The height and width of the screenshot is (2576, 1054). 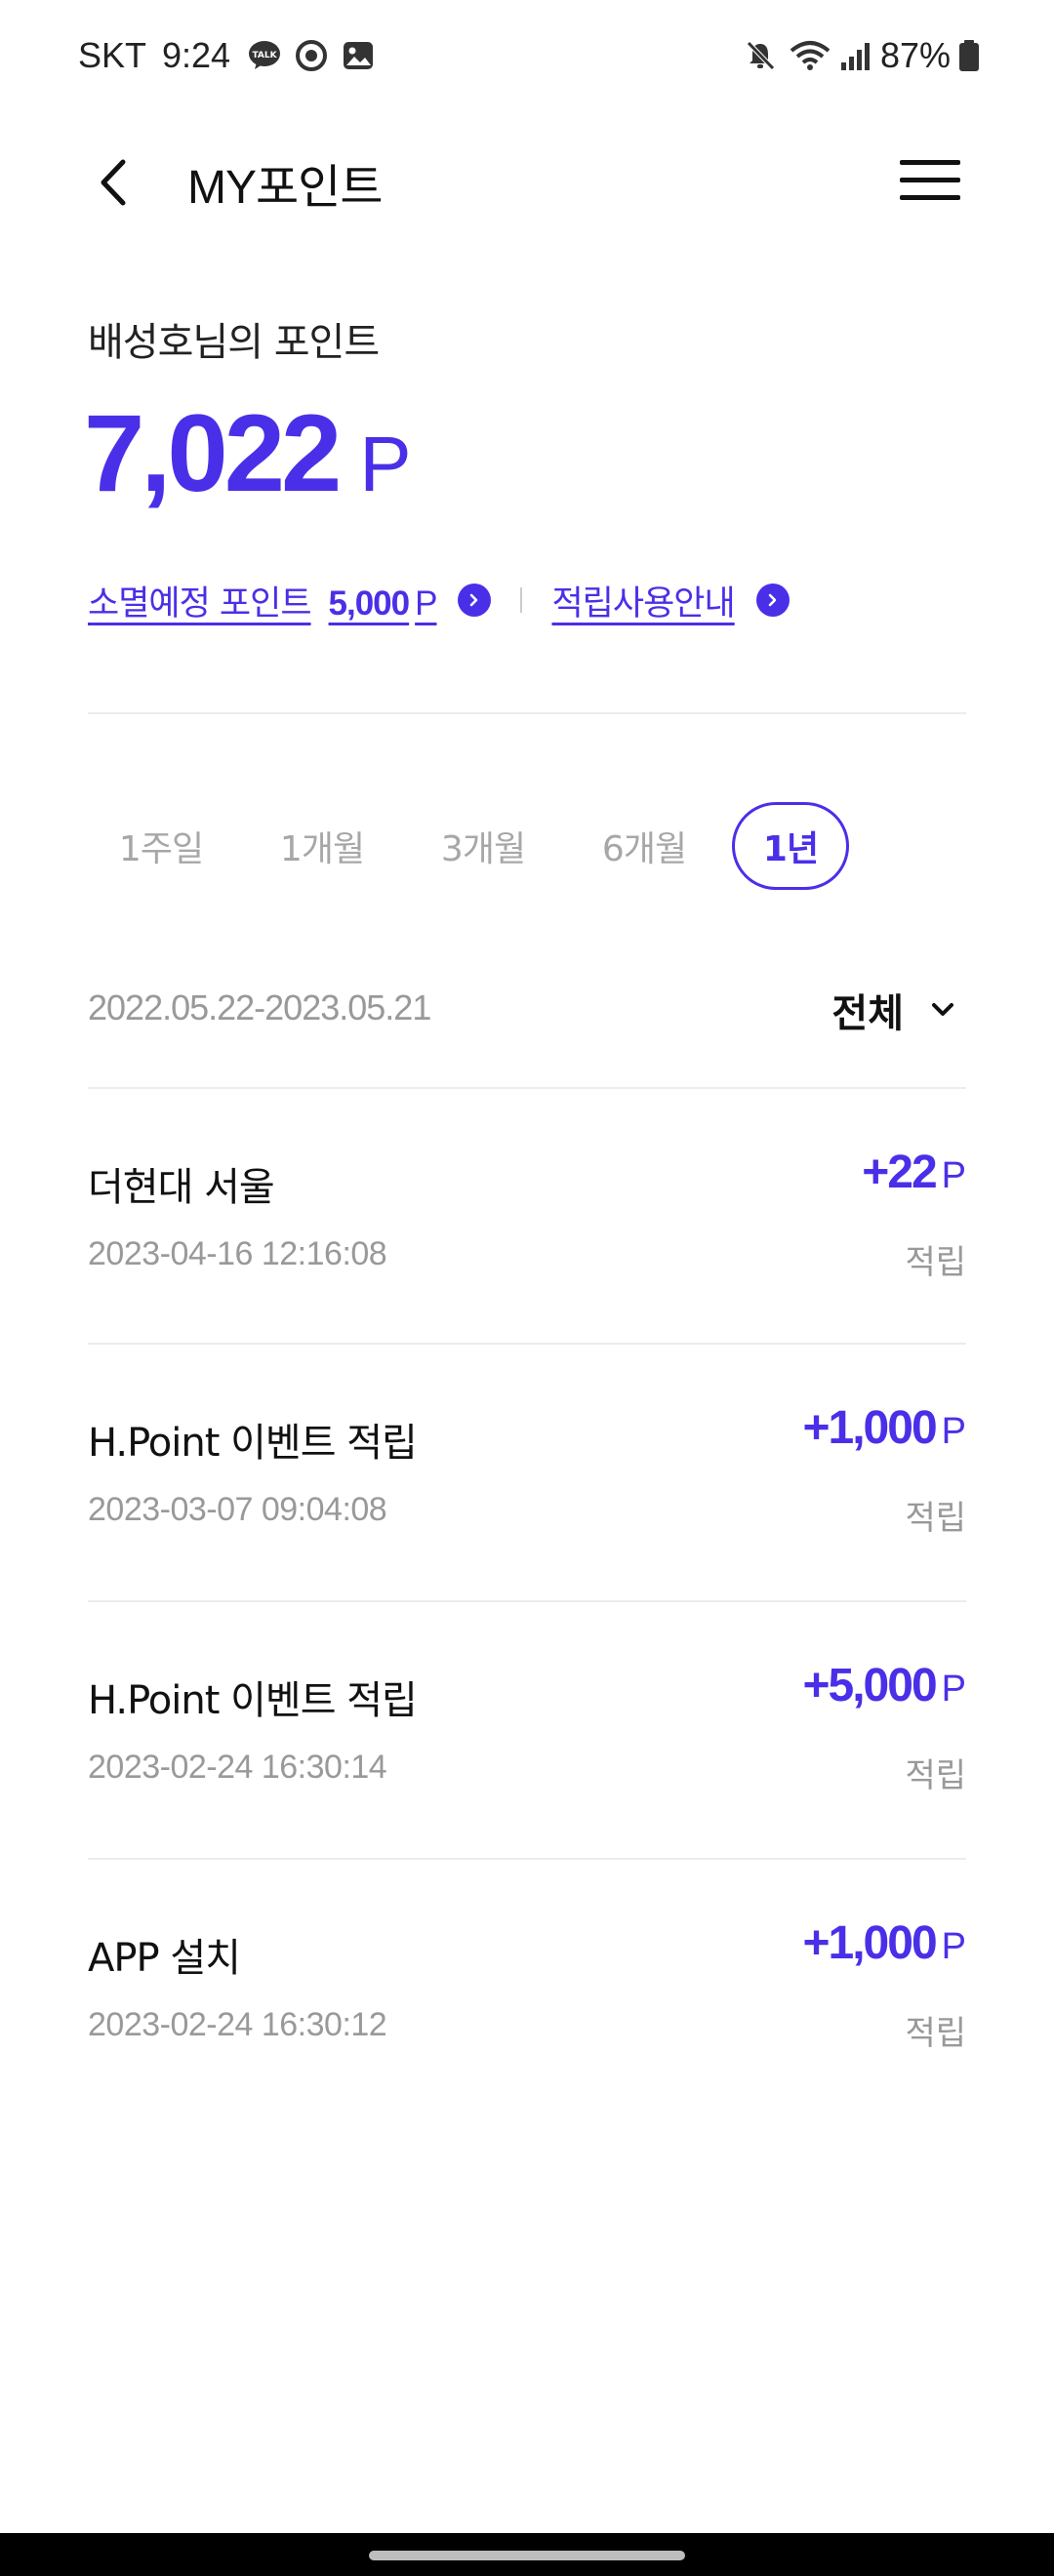 I want to click on expiring-value: 5,000, so click(x=369, y=603).